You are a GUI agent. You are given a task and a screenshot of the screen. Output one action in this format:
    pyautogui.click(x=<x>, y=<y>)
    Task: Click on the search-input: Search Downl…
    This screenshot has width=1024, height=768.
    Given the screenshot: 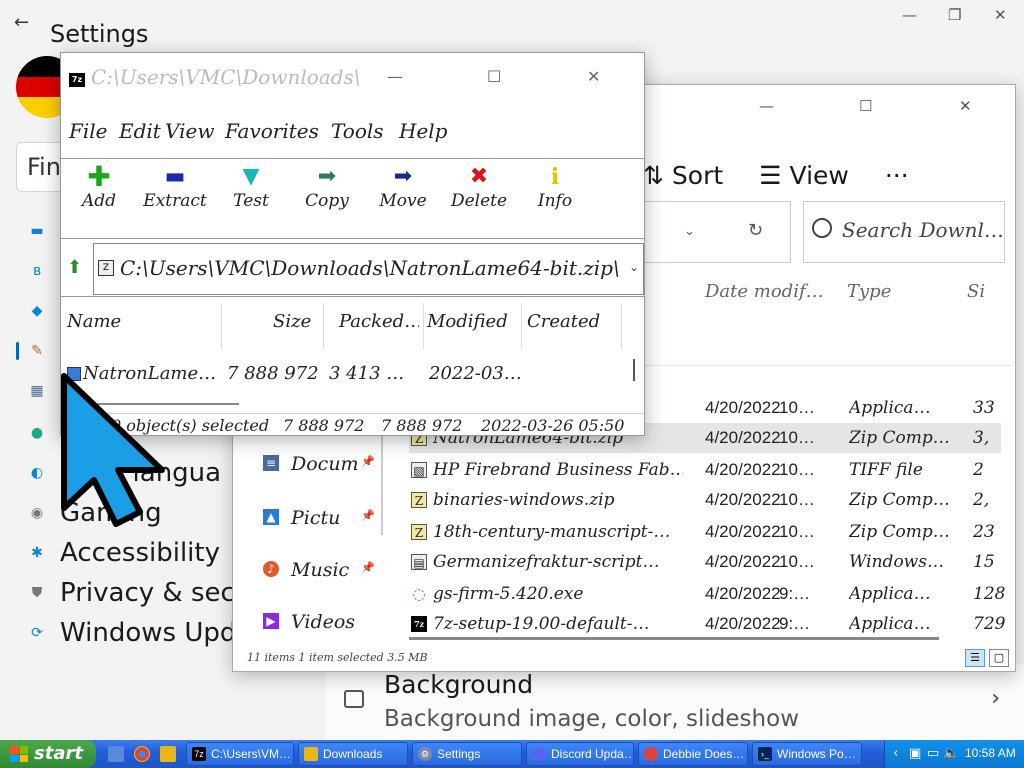 What is the action you would take?
    pyautogui.click(x=904, y=232)
    